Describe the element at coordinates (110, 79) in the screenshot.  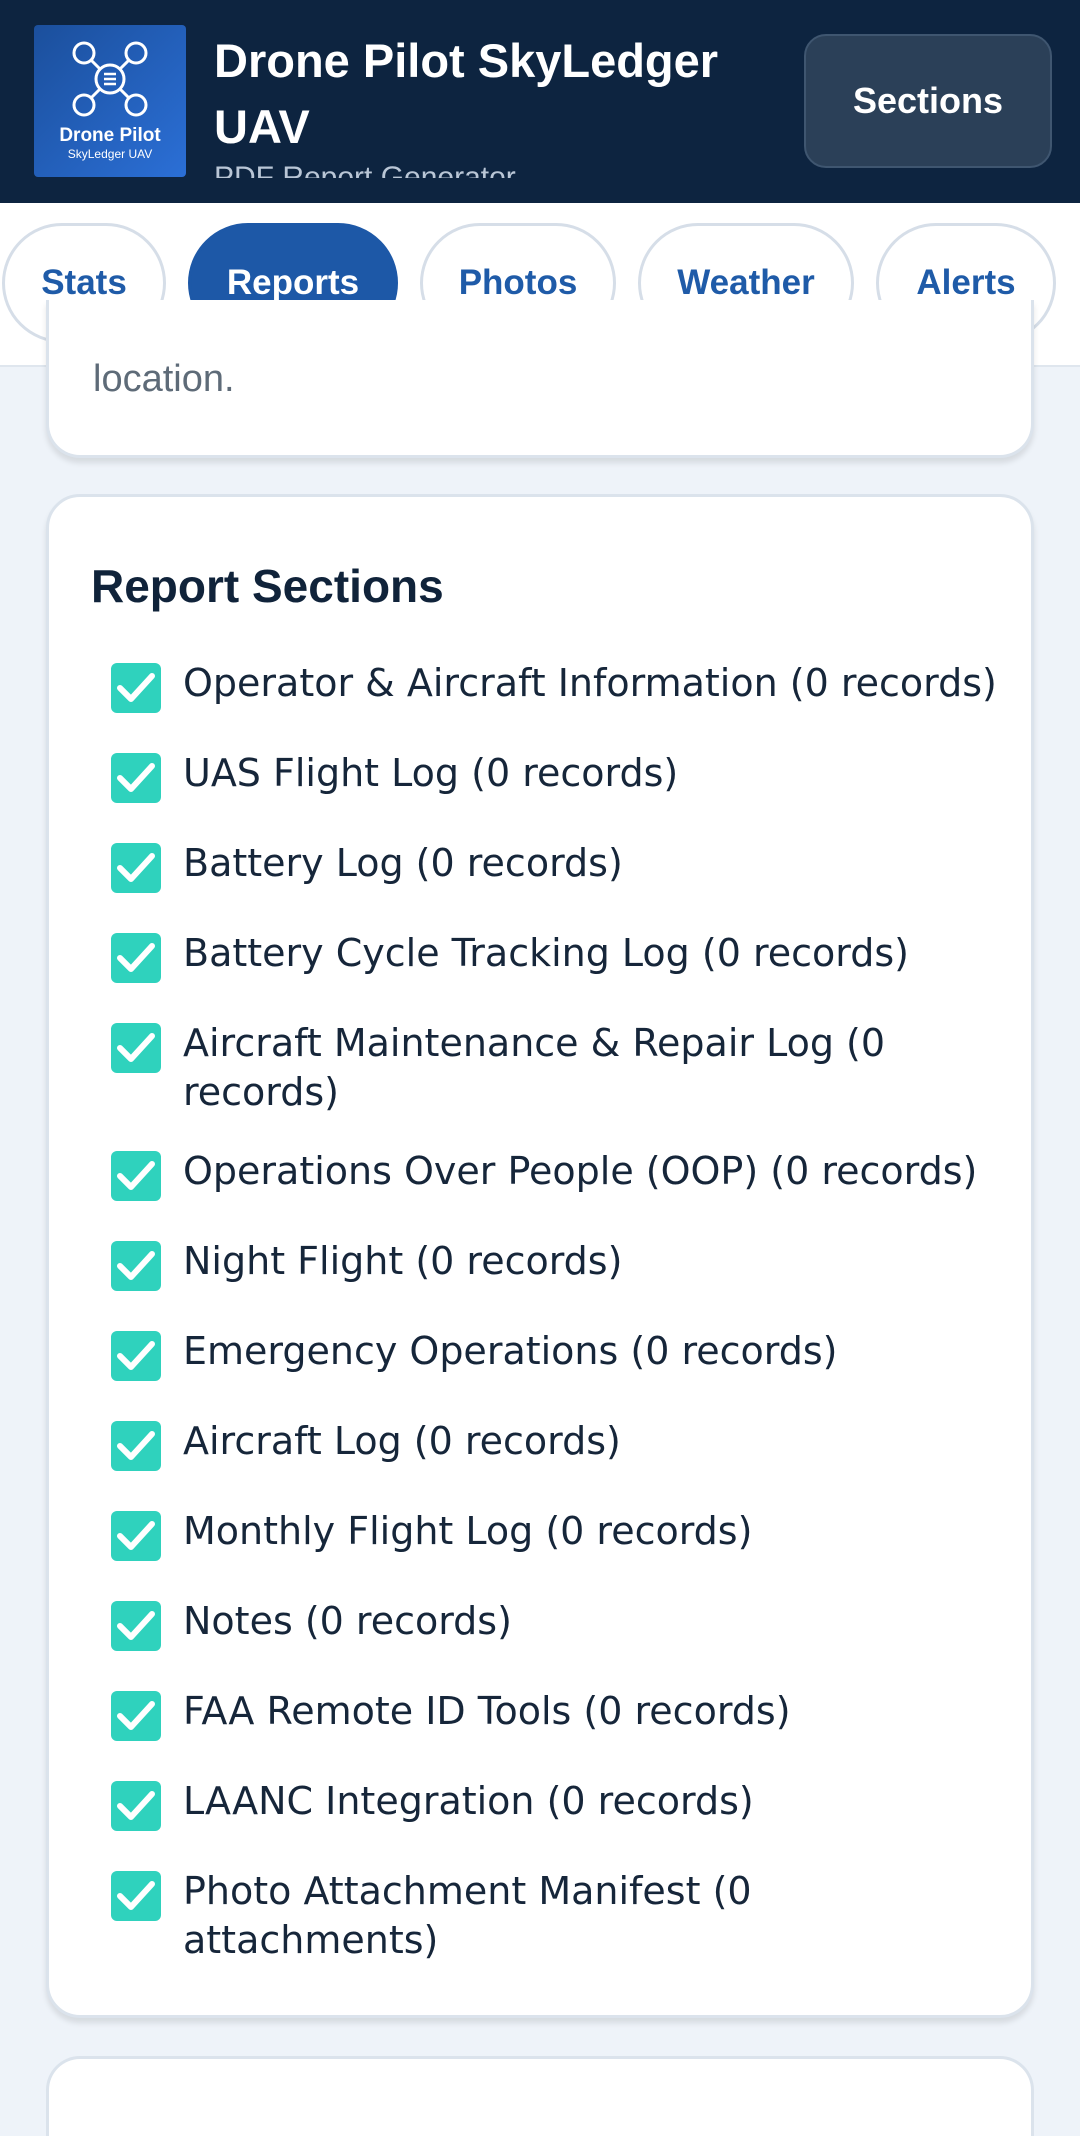
I see `drone-icon` at that location.